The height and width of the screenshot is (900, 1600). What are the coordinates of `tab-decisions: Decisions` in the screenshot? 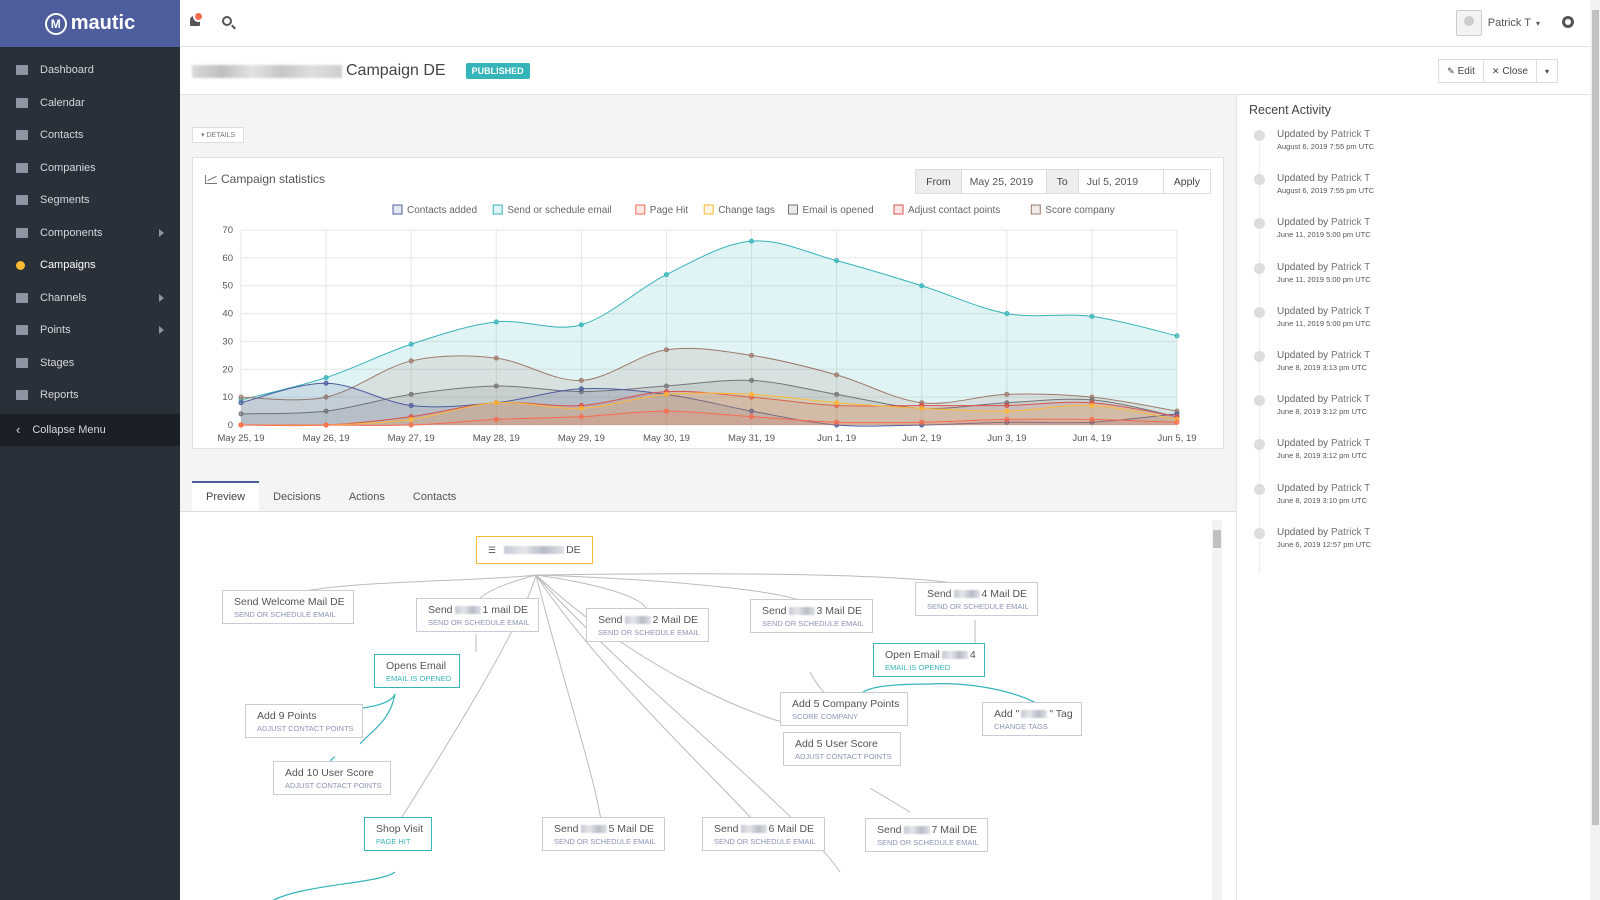 It's located at (297, 496).